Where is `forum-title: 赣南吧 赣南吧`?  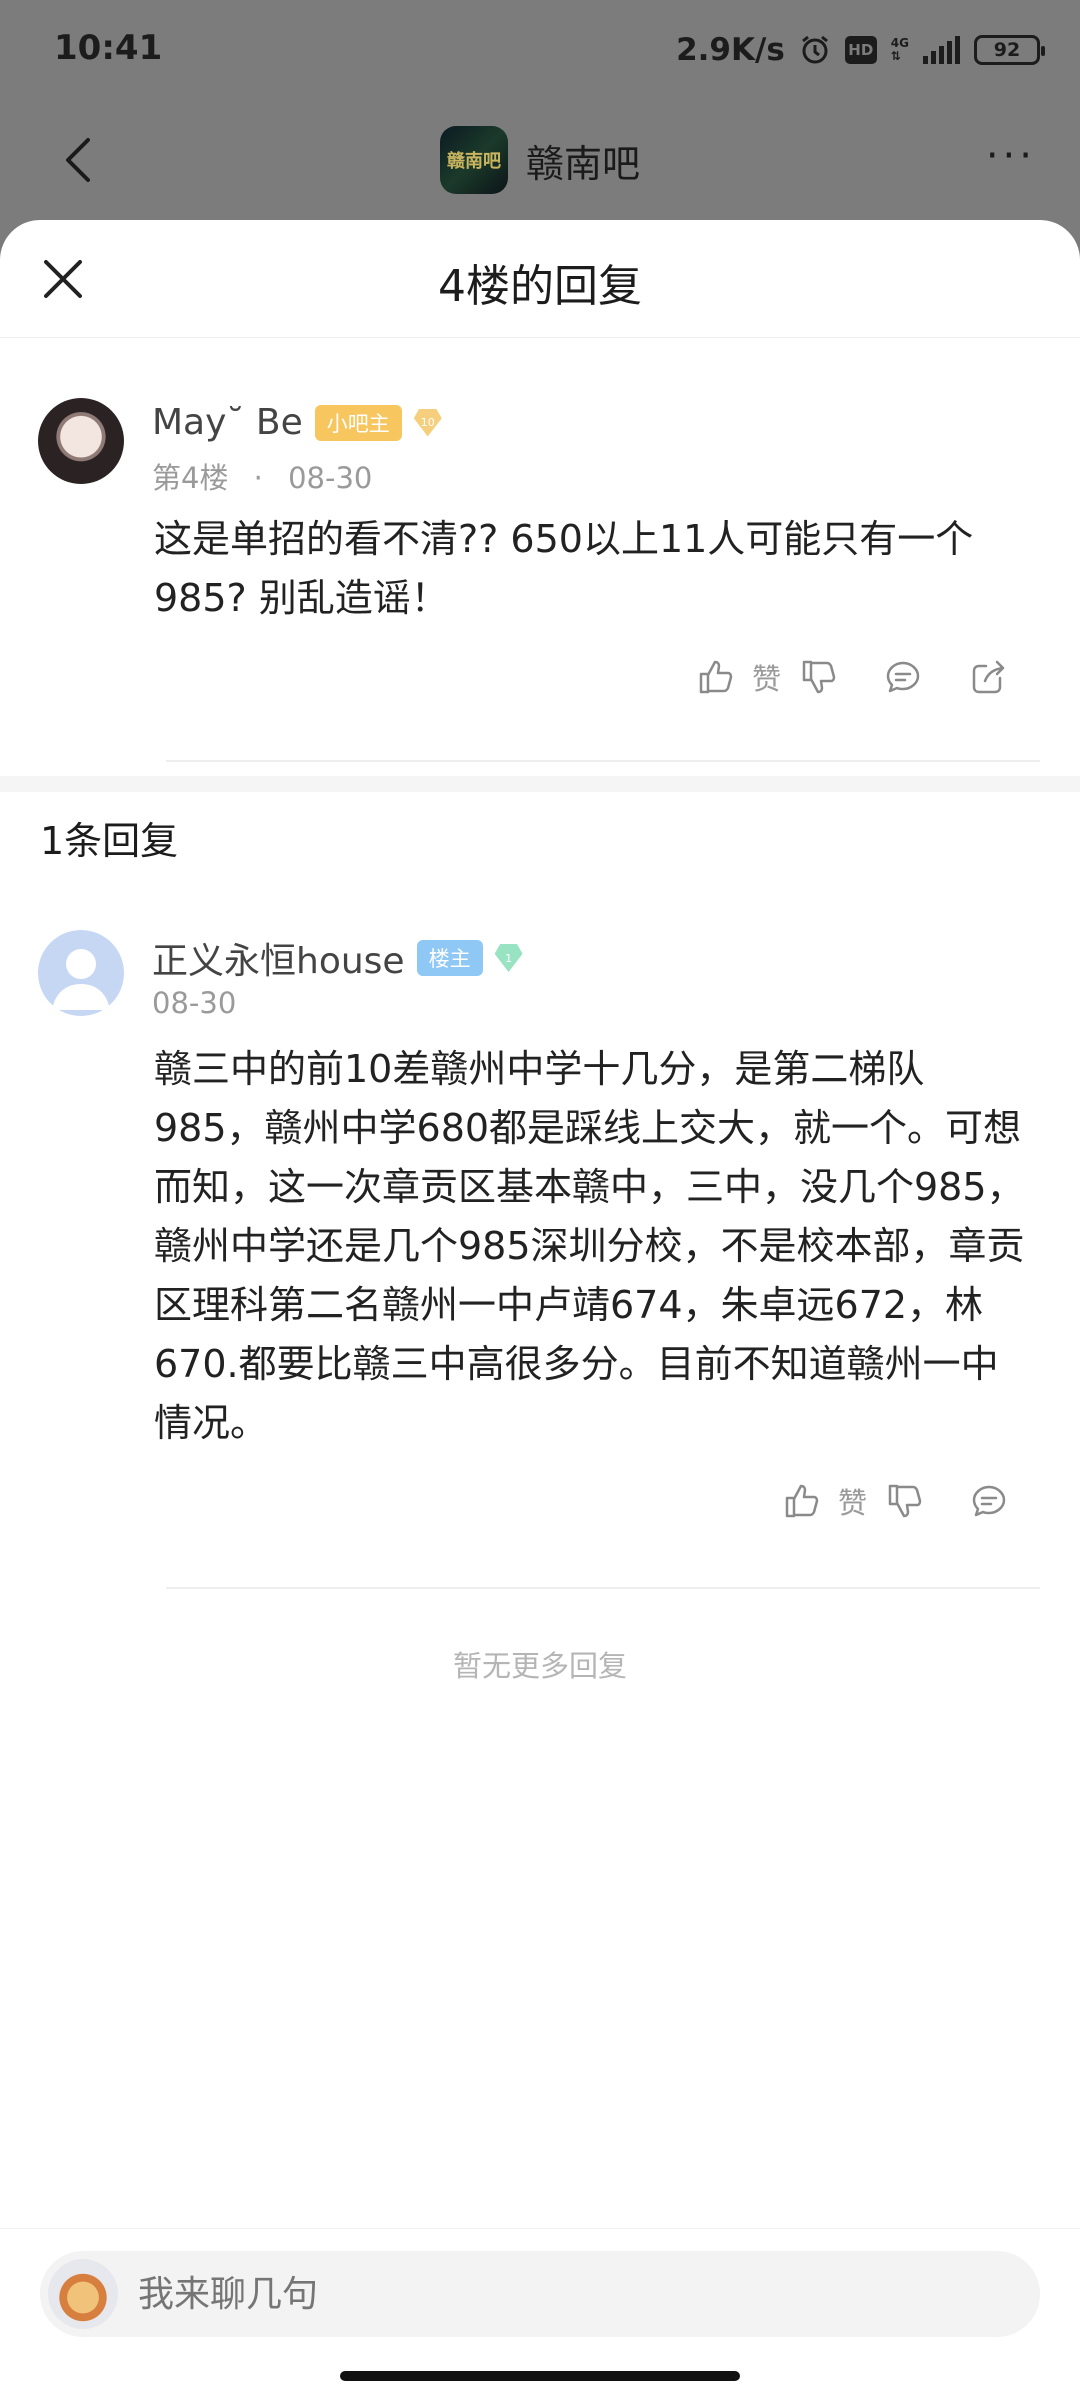
forum-title: 赣南吧 赣南吧 is located at coordinates (540, 160).